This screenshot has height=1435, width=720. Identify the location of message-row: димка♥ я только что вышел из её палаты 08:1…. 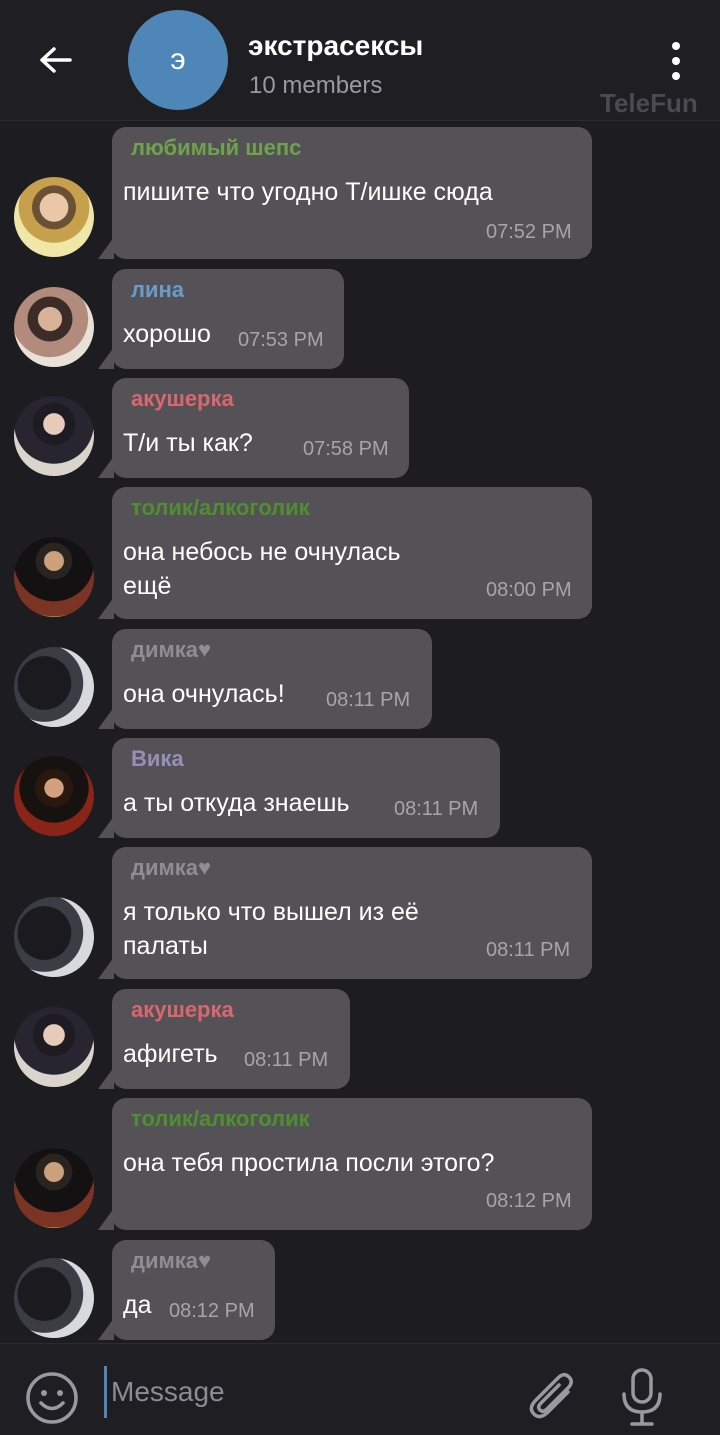
(360, 913).